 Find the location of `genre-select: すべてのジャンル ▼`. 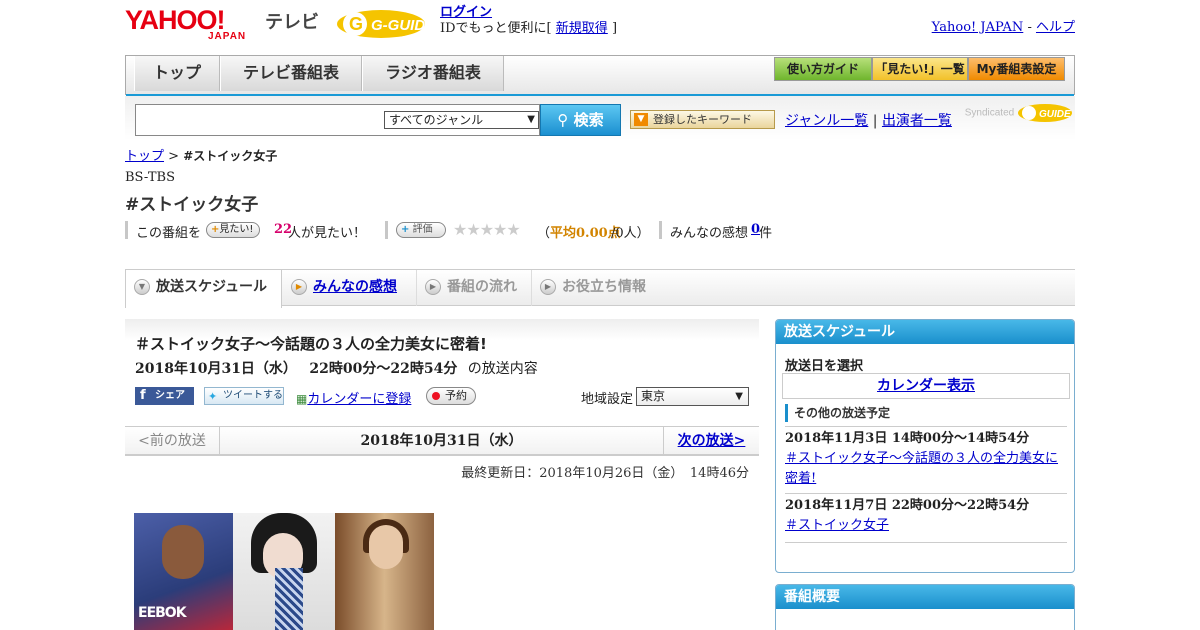

genre-select: すべてのジャンル ▼ is located at coordinates (461, 120).